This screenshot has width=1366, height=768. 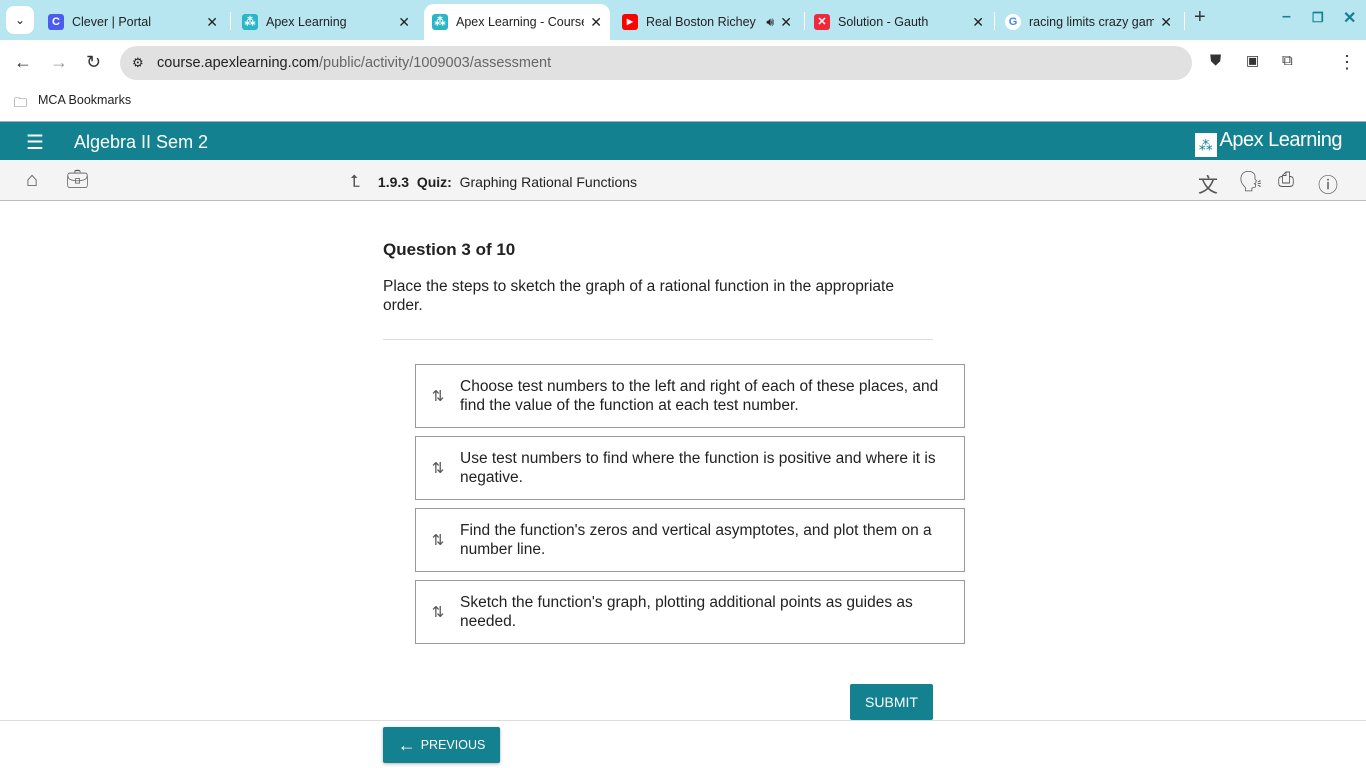 I want to click on print-icon: ⎙, so click(x=1286, y=180).